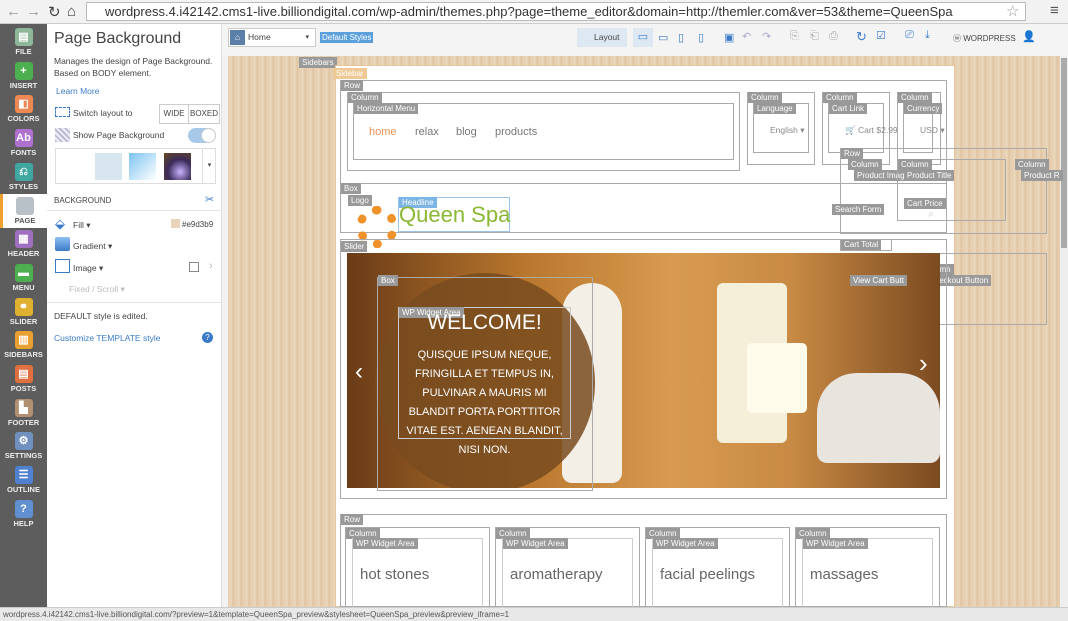 Image resolution: width=1068 pixels, height=621 pixels. What do you see at coordinates (701, 37) in the screenshot?
I see `phone-view-icon: ▯` at bounding box center [701, 37].